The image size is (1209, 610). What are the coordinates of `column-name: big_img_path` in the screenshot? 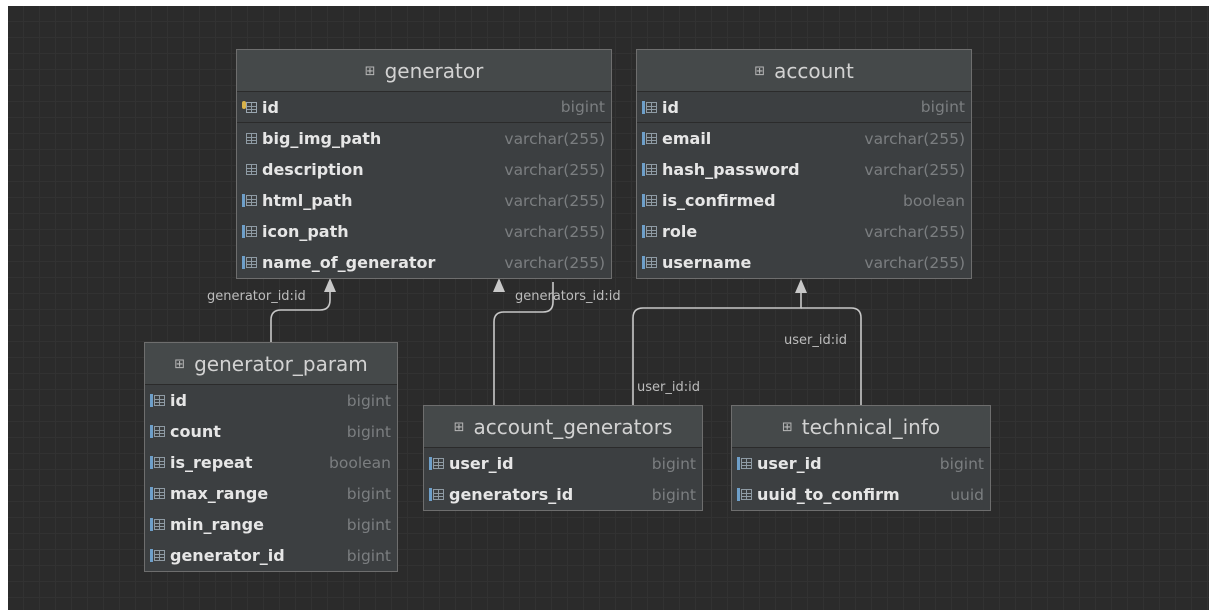 It's located at (322, 138).